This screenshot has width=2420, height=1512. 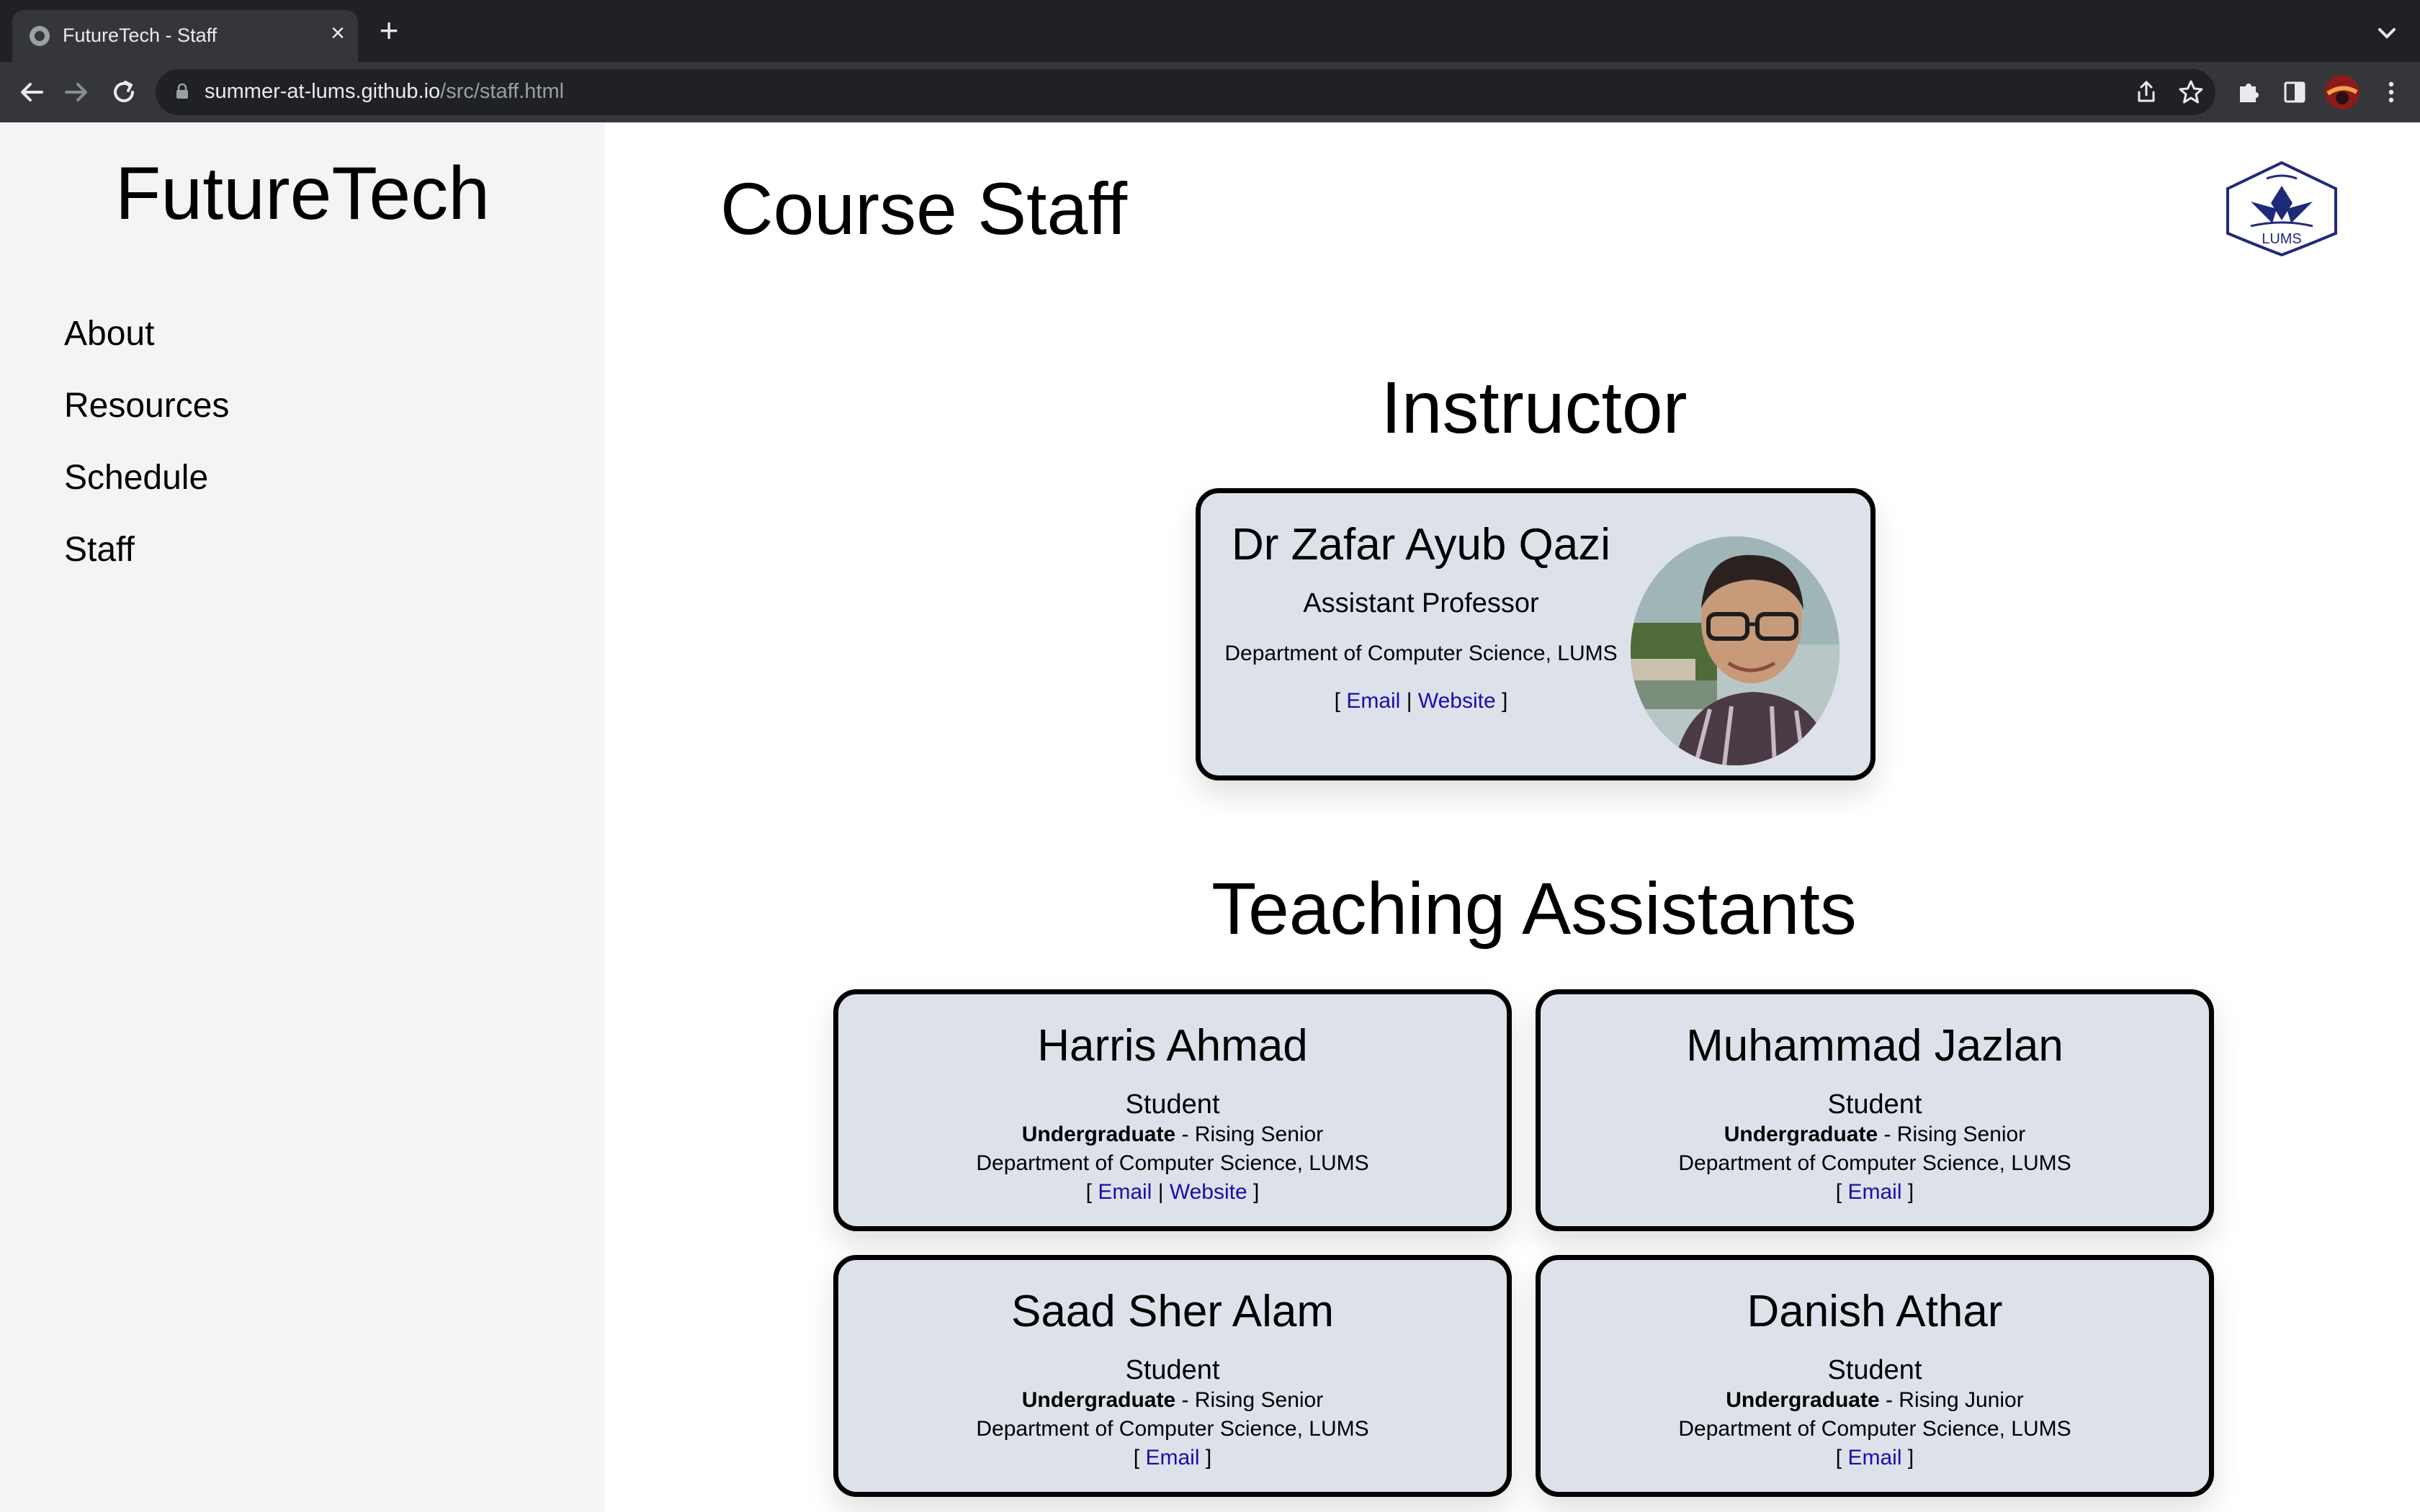 I want to click on share-icon, so click(x=2146, y=92).